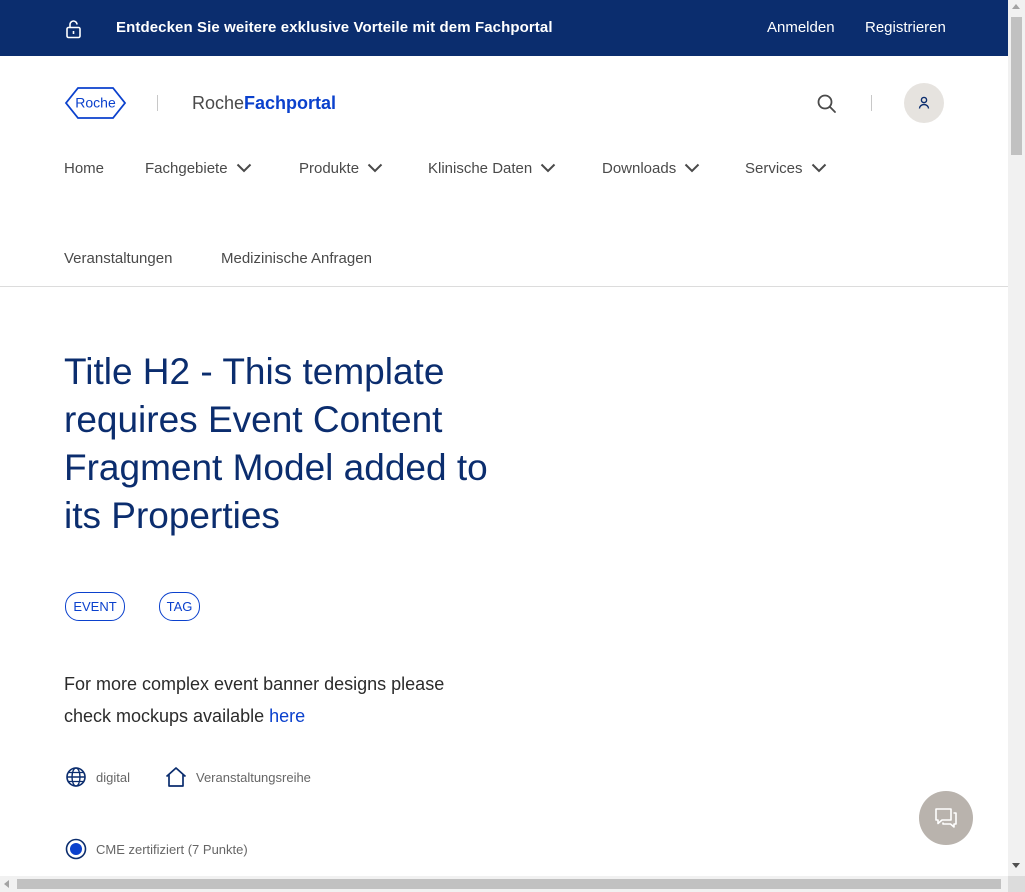 Image resolution: width=1025 pixels, height=892 pixels. Describe the element at coordinates (774, 168) in the screenshot. I see `nav-label: Services` at that location.